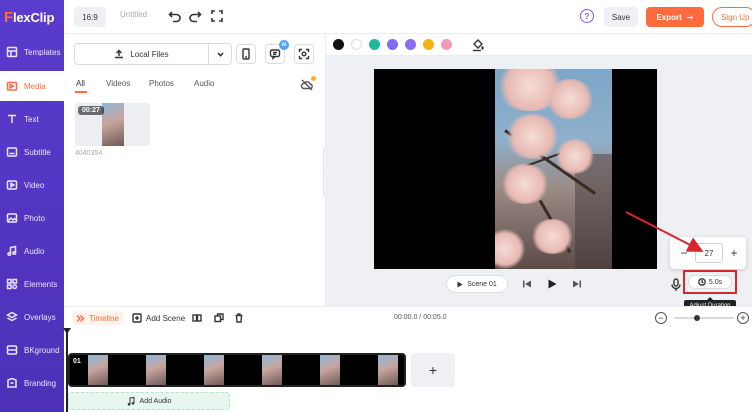 This screenshot has width=752, height=412. What do you see at coordinates (98, 318) in the screenshot?
I see `timeline-button: Timeline` at bounding box center [98, 318].